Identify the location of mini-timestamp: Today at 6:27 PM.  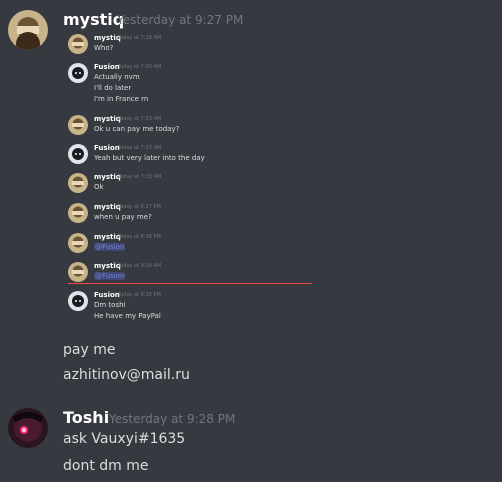
(139, 207).